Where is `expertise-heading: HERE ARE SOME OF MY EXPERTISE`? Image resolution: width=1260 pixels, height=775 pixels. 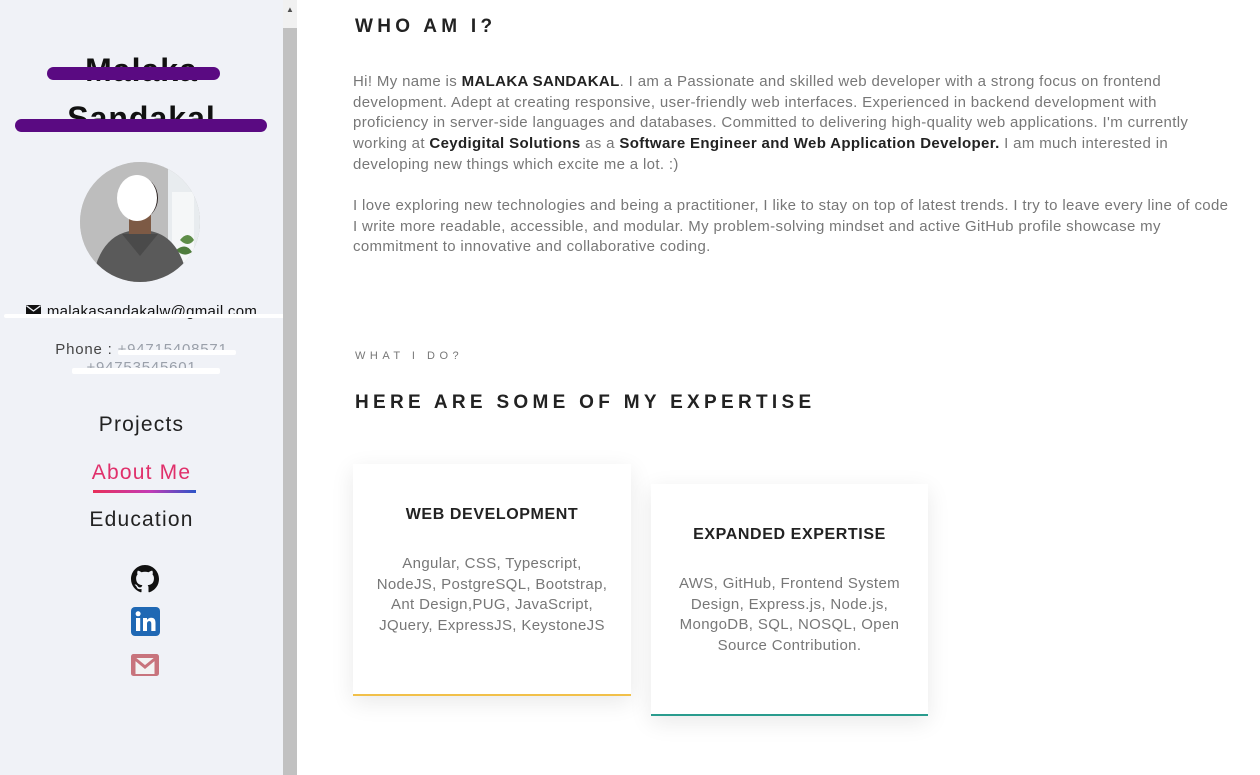
expertise-heading: HERE ARE SOME OF MY EXPERTISE is located at coordinates (585, 402).